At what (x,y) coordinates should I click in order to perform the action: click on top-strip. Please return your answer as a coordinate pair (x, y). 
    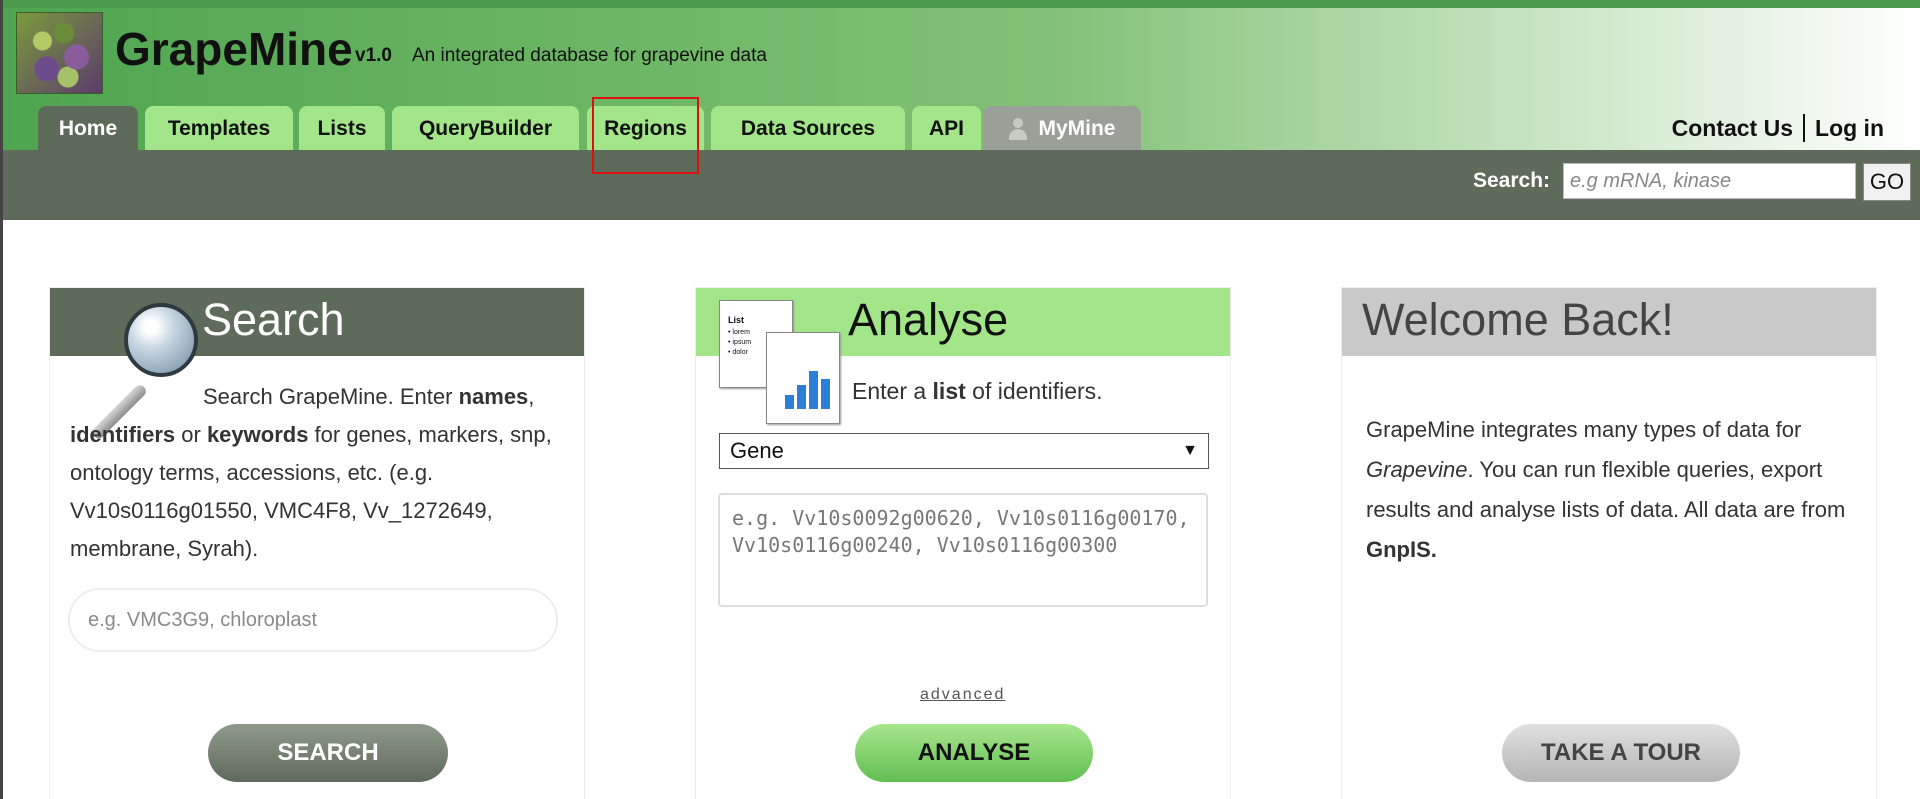
    Looking at the image, I should click on (961, 4).